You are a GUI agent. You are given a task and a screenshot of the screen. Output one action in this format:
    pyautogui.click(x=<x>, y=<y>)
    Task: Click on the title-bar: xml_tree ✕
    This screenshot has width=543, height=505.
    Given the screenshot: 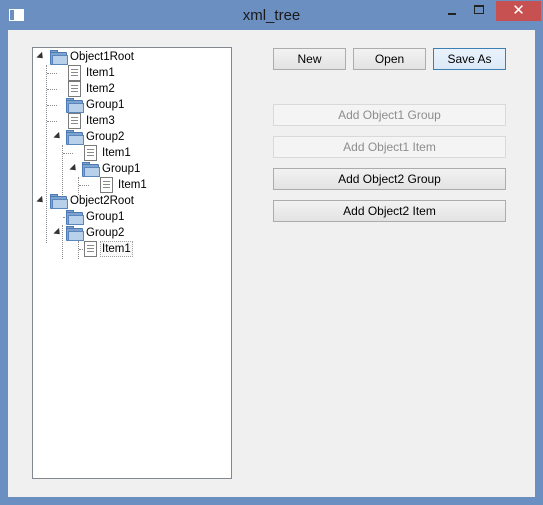 What is the action you would take?
    pyautogui.click(x=271, y=15)
    